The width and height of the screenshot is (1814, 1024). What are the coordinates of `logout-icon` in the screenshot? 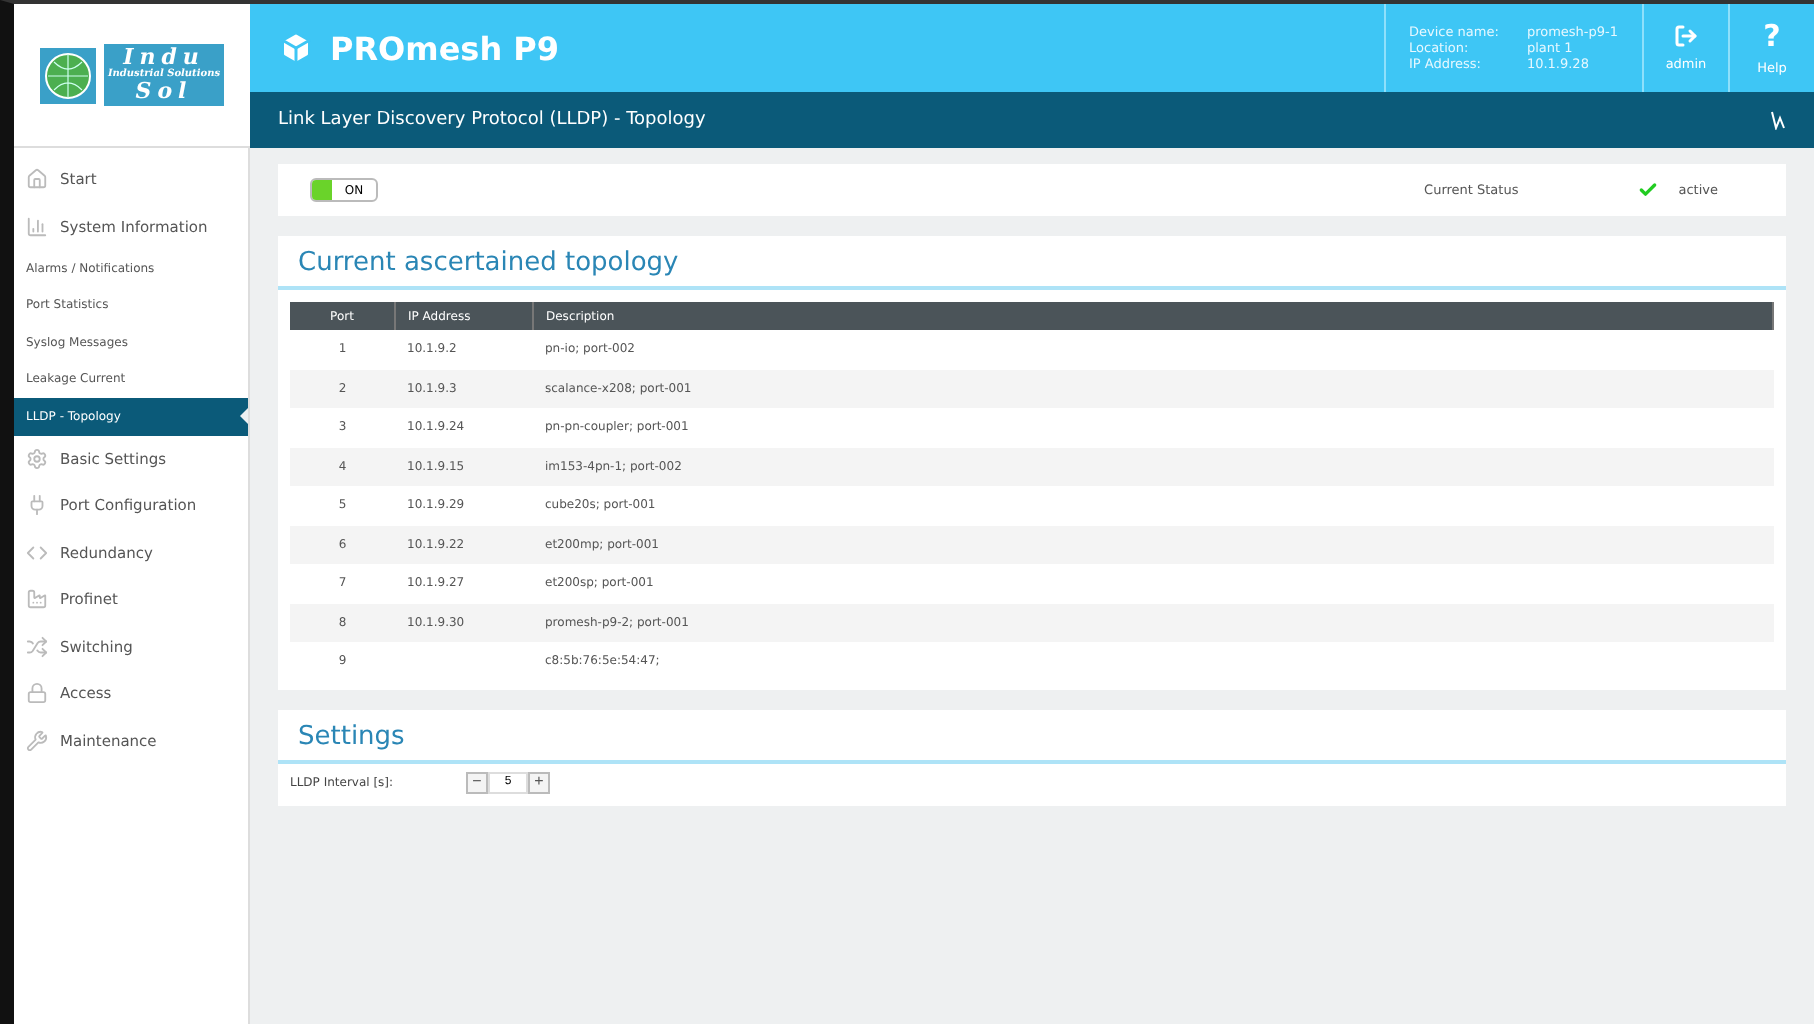 It's located at (1686, 36).